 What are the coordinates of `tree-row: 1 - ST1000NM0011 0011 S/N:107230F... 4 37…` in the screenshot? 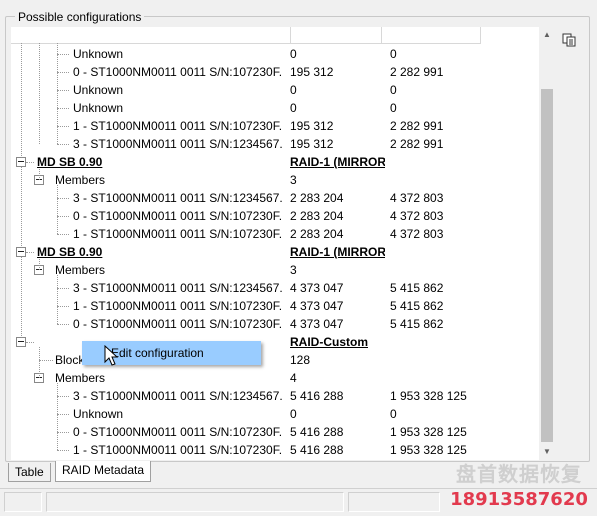 It's located at (275, 306).